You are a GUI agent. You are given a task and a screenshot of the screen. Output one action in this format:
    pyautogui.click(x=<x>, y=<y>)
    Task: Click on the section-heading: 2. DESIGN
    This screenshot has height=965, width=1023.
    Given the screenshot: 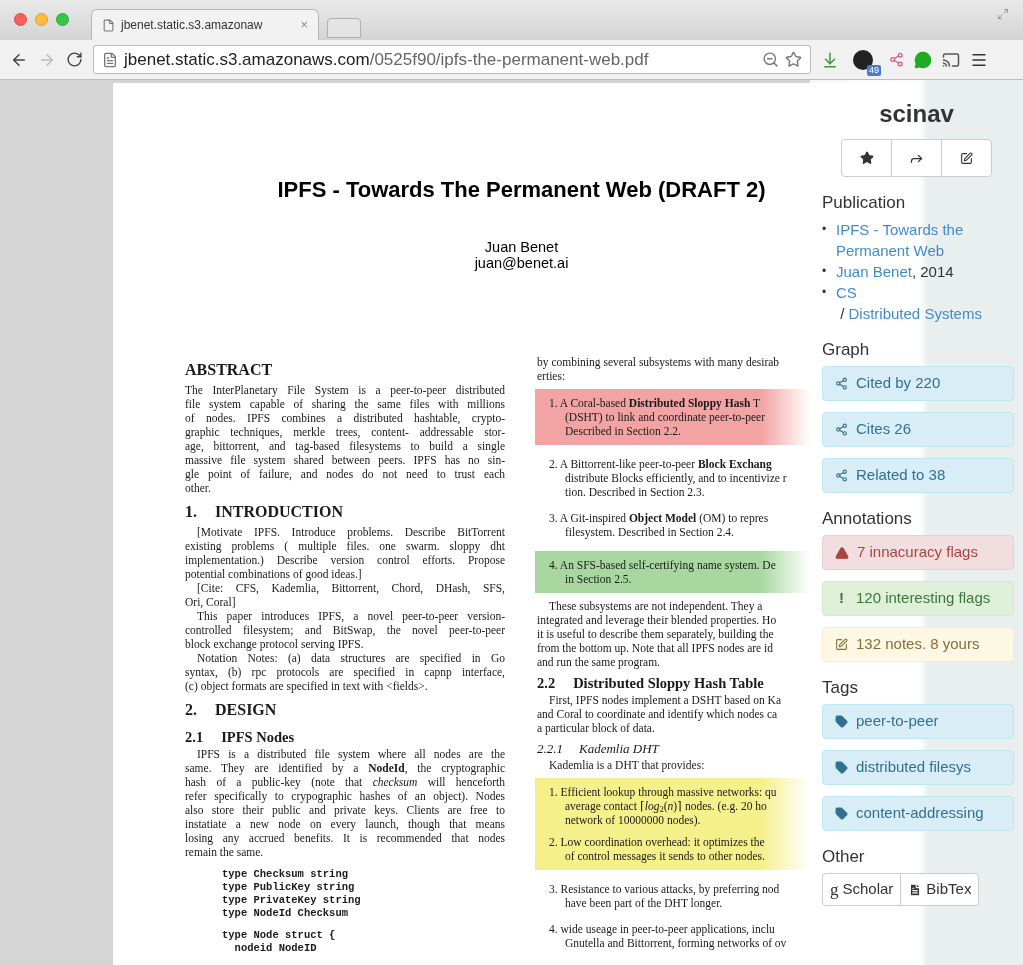 What is the action you would take?
    pyautogui.click(x=231, y=710)
    